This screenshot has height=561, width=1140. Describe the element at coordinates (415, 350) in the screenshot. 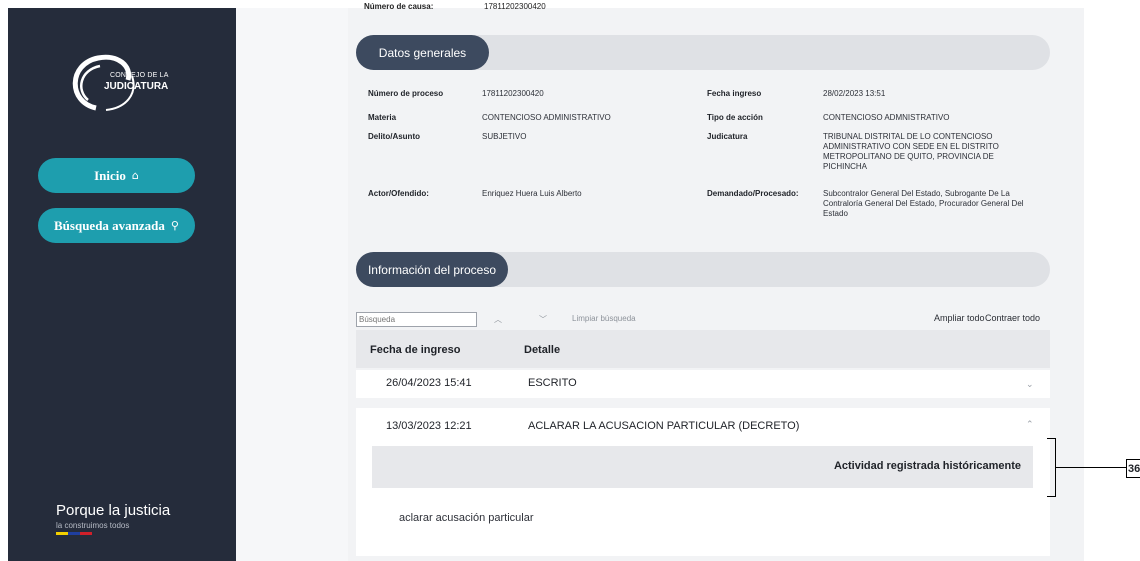

I see `column-header-fecha: Fecha de ingreso` at that location.